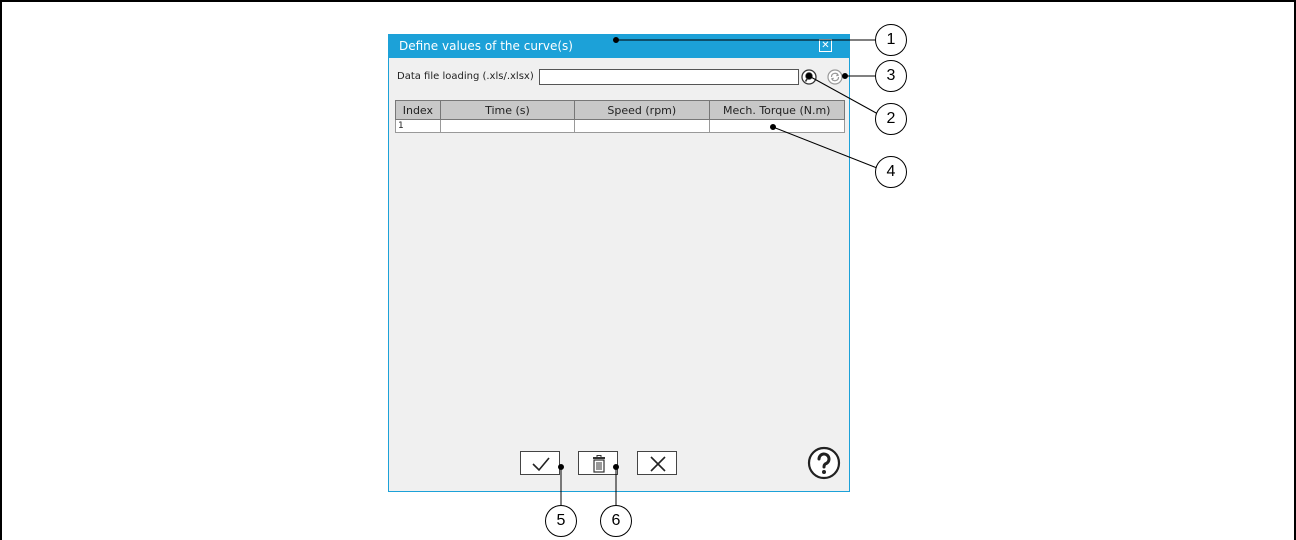  What do you see at coordinates (891, 172) in the screenshot?
I see `callout-4: 4` at bounding box center [891, 172].